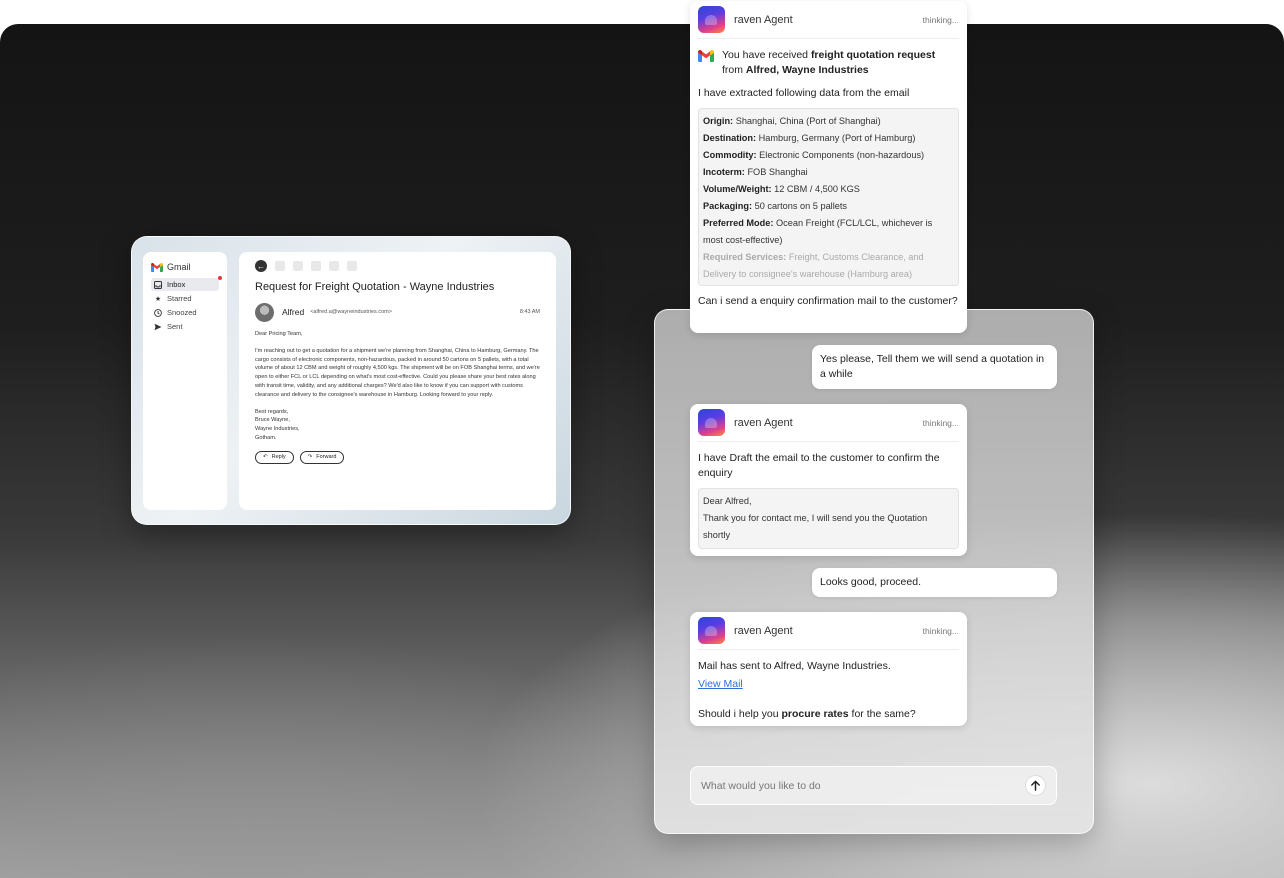 Image resolution: width=1284 pixels, height=878 pixels. I want to click on intro-prefix: You have received, so click(766, 55).